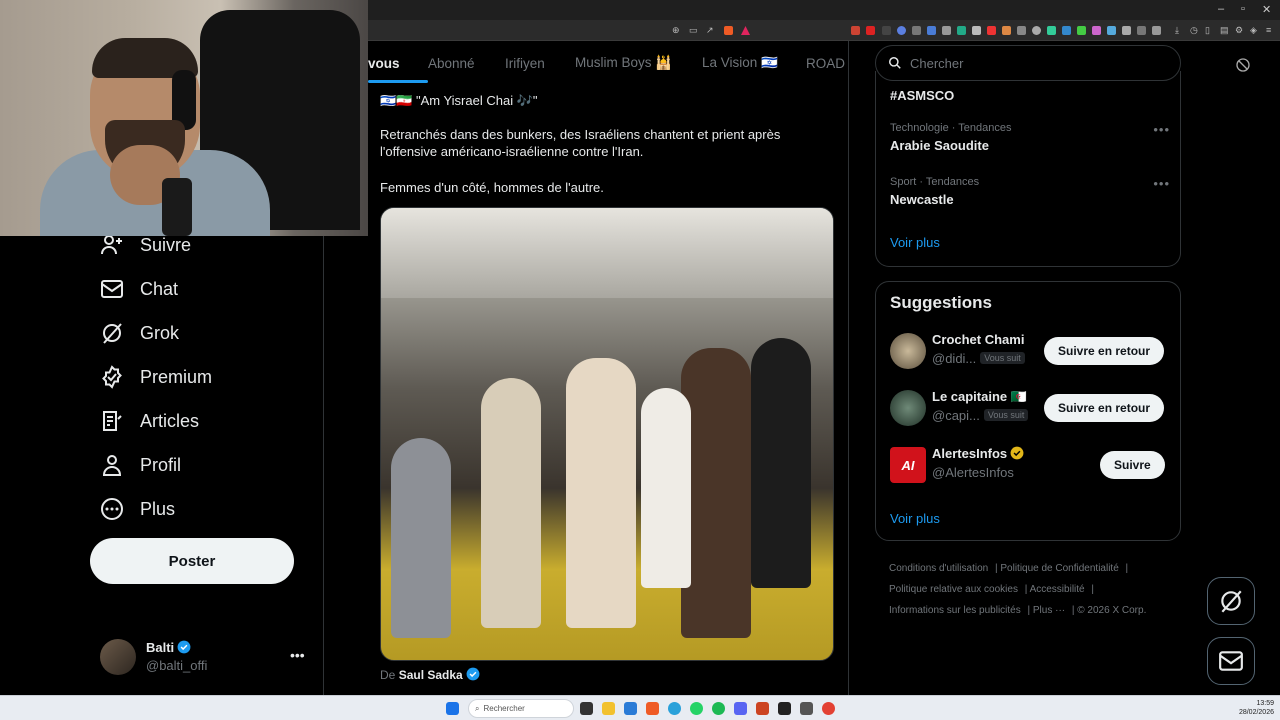 The height and width of the screenshot is (720, 1280). Describe the element at coordinates (693, 30) in the screenshot. I see `screen-icon: ▭` at that location.